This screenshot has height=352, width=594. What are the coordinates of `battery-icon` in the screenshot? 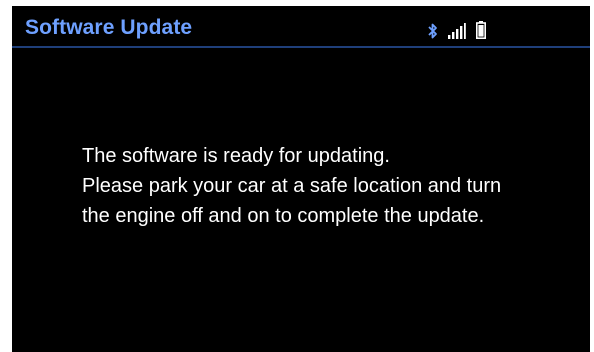 It's located at (481, 30).